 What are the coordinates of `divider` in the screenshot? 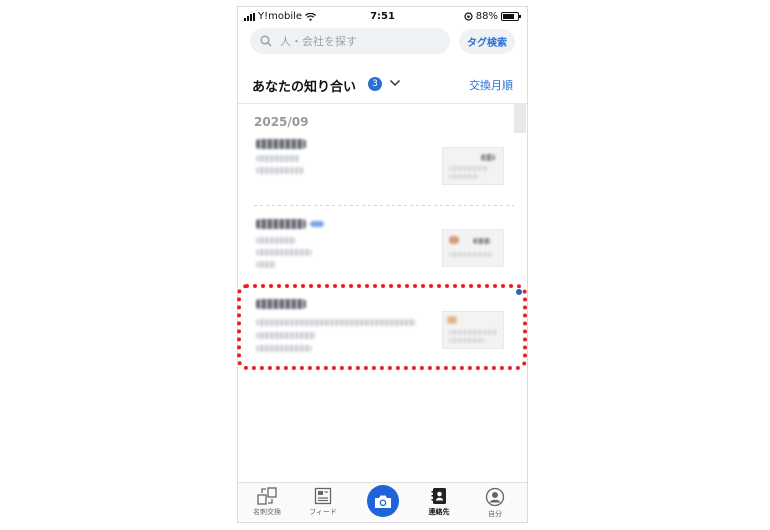 It's located at (382, 103).